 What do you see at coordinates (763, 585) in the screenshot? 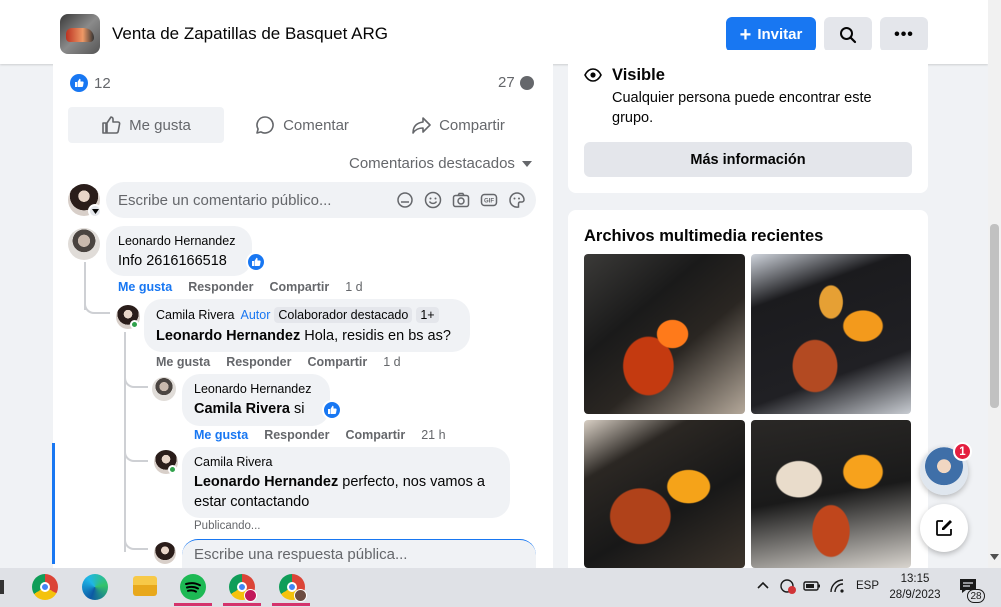
I see `show-hidden-icons-icon` at bounding box center [763, 585].